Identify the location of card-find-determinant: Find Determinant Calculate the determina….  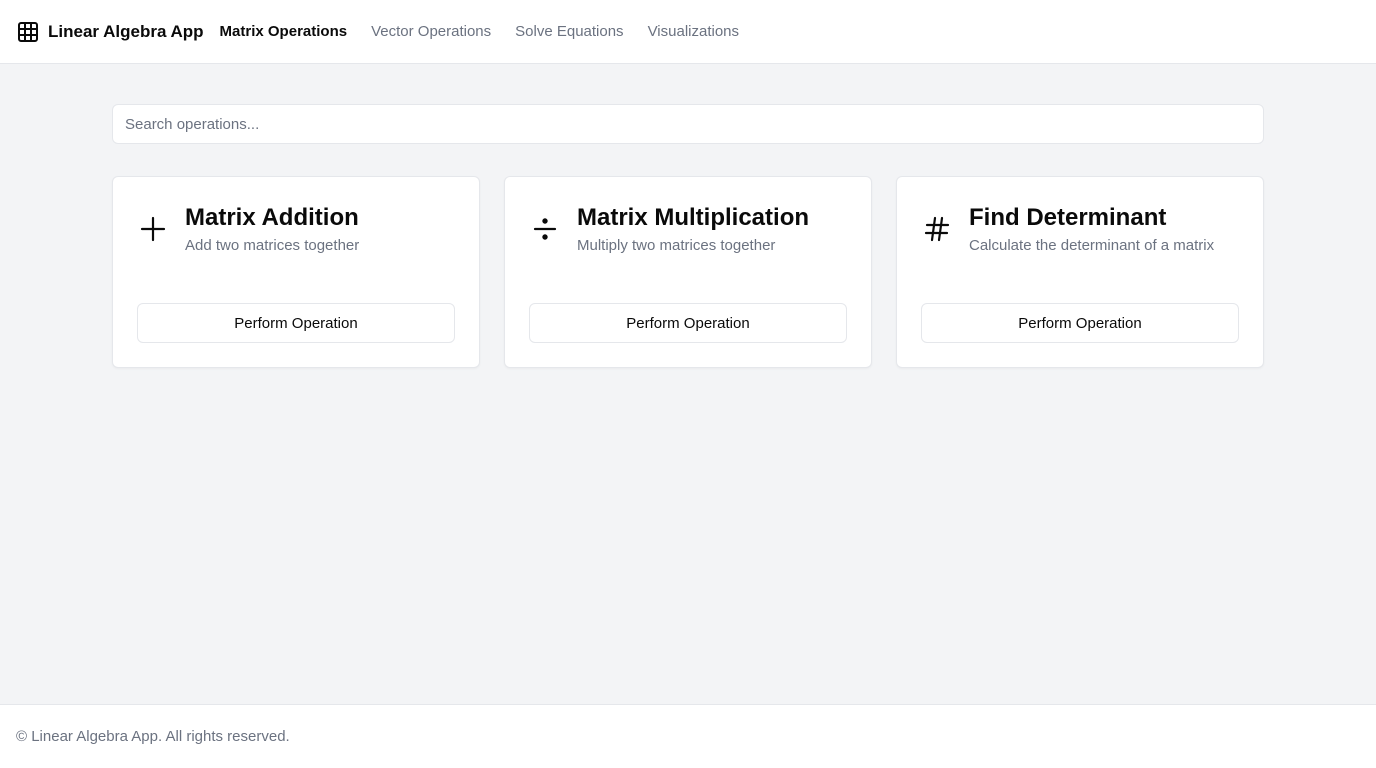
(1080, 272).